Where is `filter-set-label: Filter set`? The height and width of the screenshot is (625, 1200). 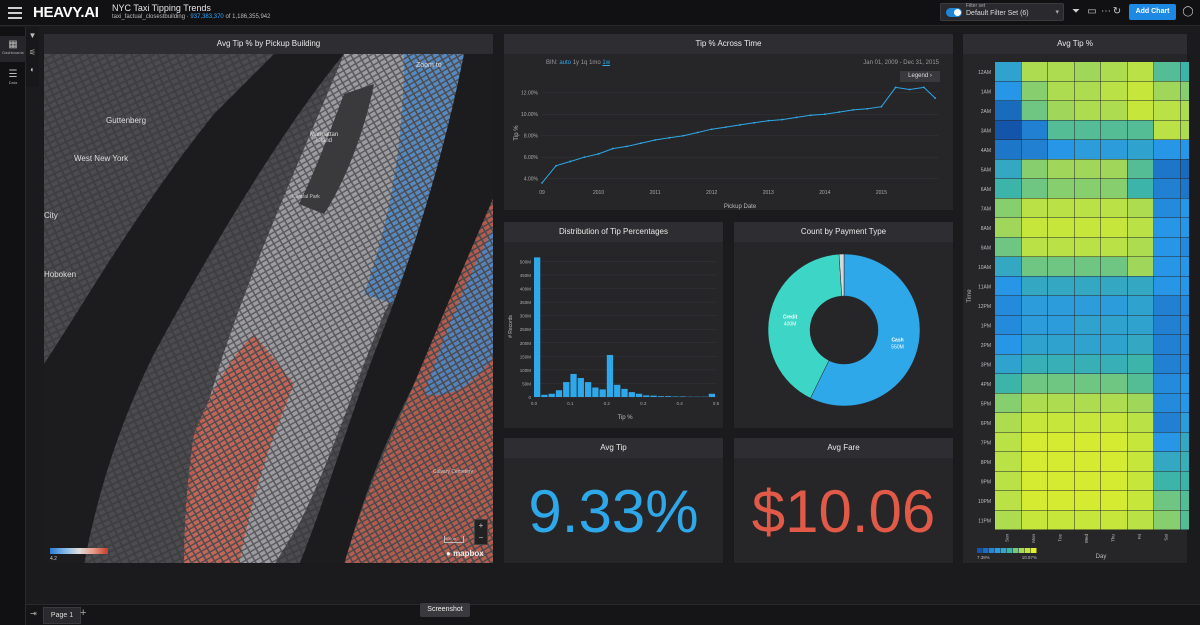
filter-set-label: Filter set is located at coordinates (976, 6).